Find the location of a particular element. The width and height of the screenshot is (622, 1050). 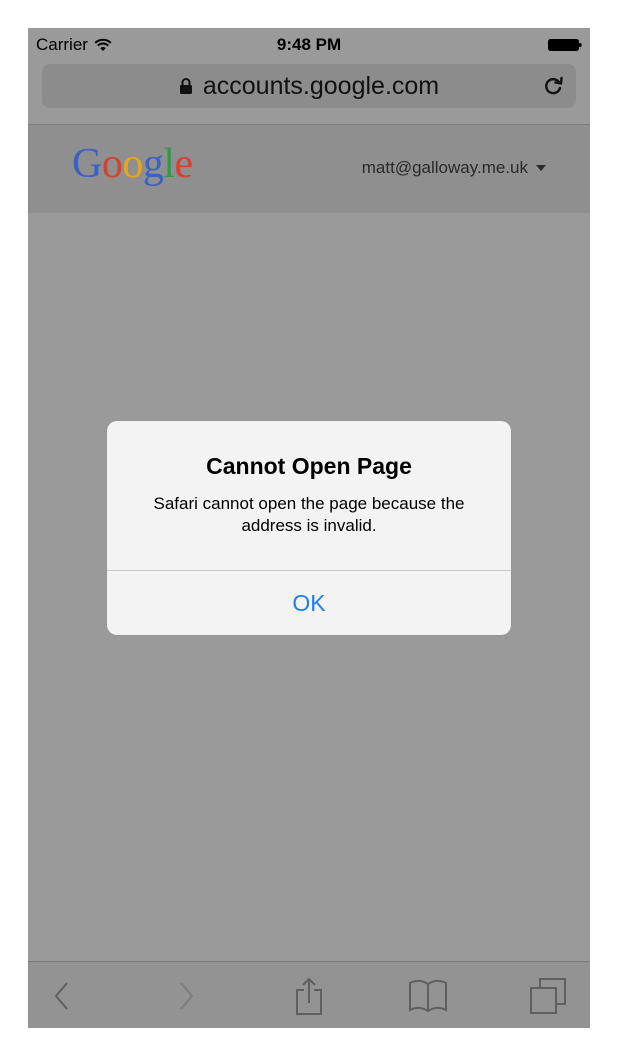

status-bar: Carrier 9:48 PM is located at coordinates (309, 45).